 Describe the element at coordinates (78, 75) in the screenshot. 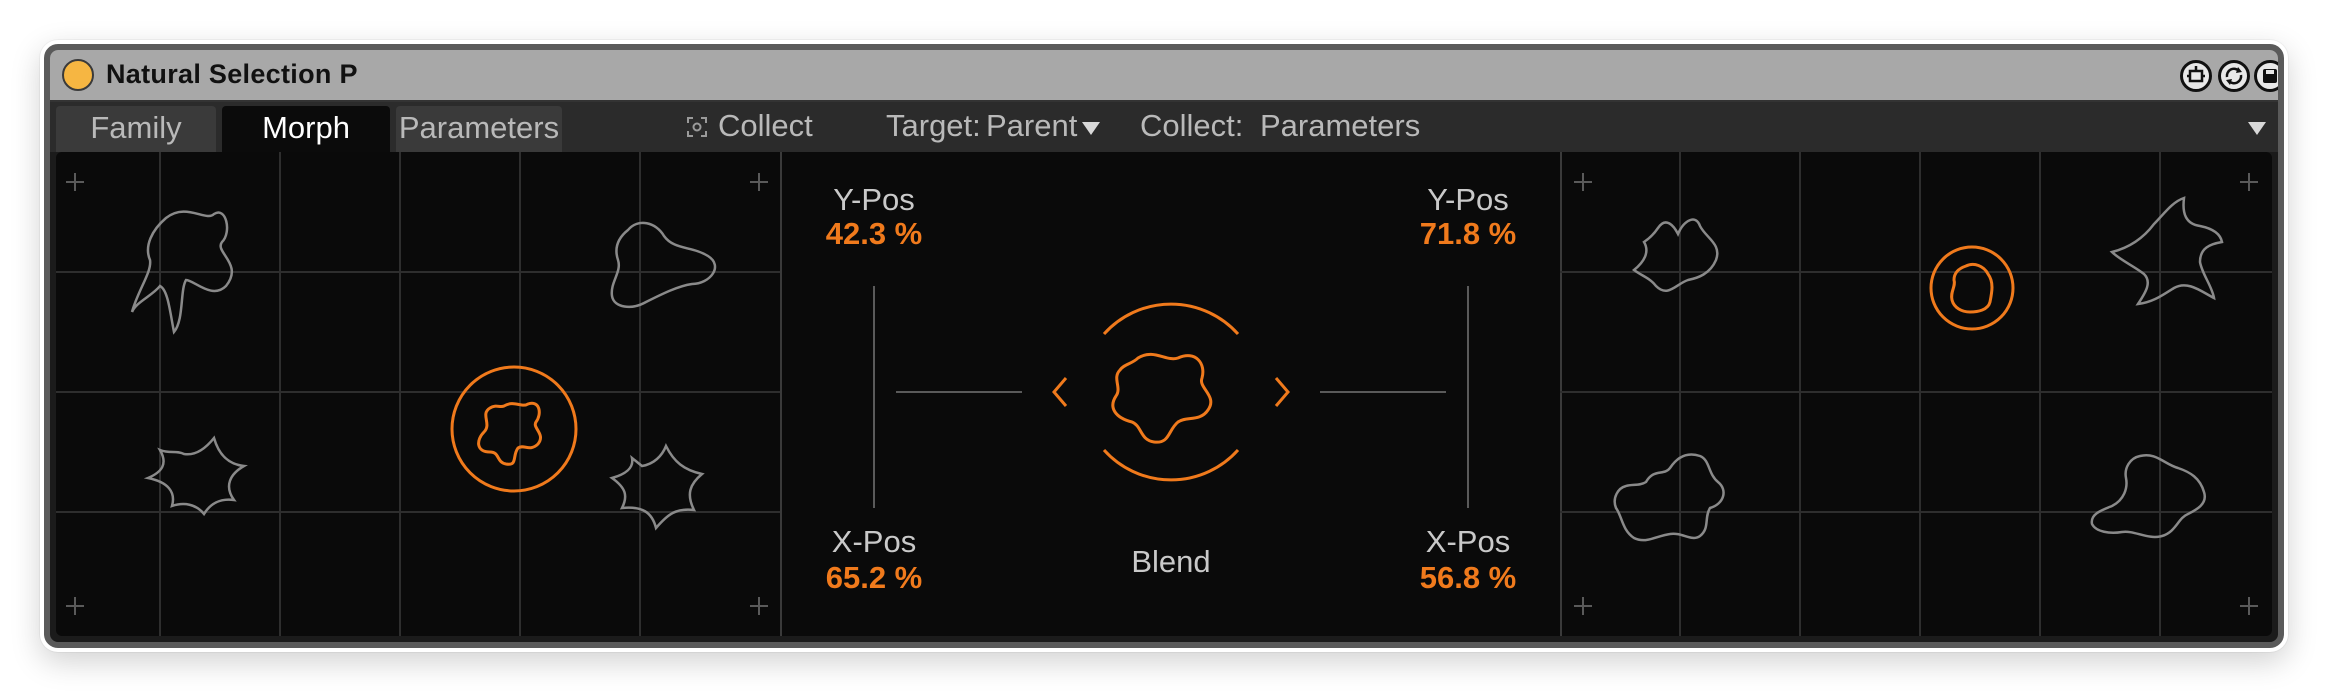

I see `power-icon` at that location.